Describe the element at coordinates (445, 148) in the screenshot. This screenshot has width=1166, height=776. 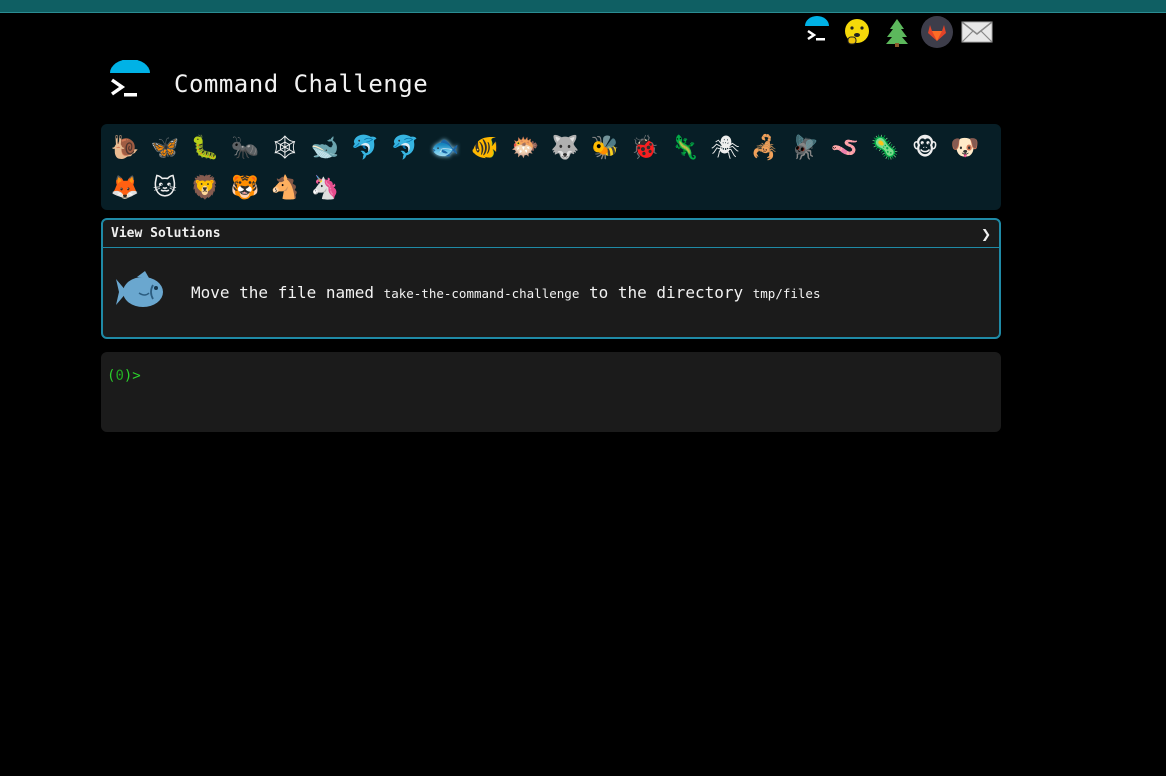
I see `fish-icon: 🐟` at that location.